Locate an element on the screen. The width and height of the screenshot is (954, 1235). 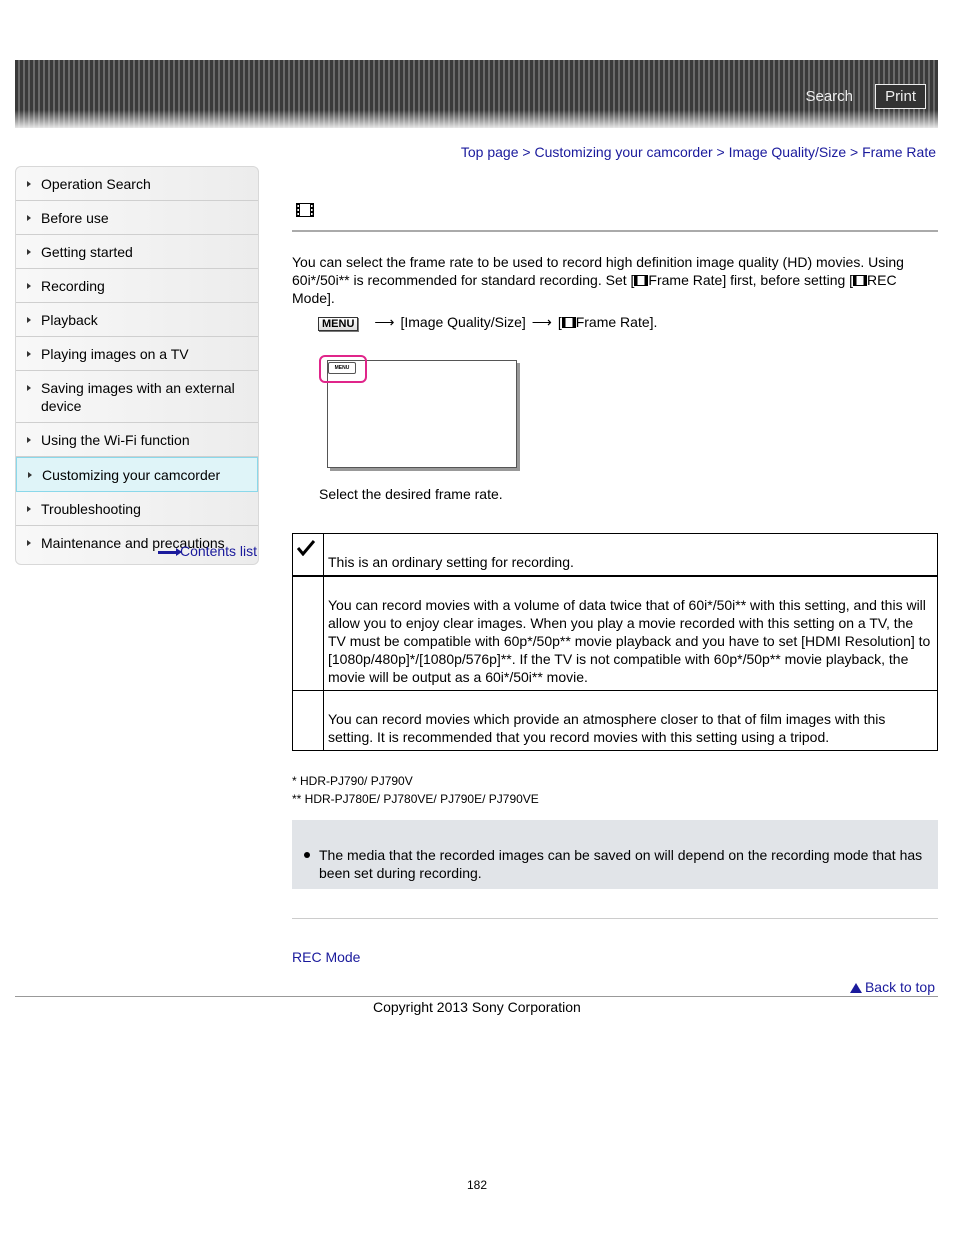
sidebar-item-customizing: Customizing your camcorder is located at coordinates (137, 474).